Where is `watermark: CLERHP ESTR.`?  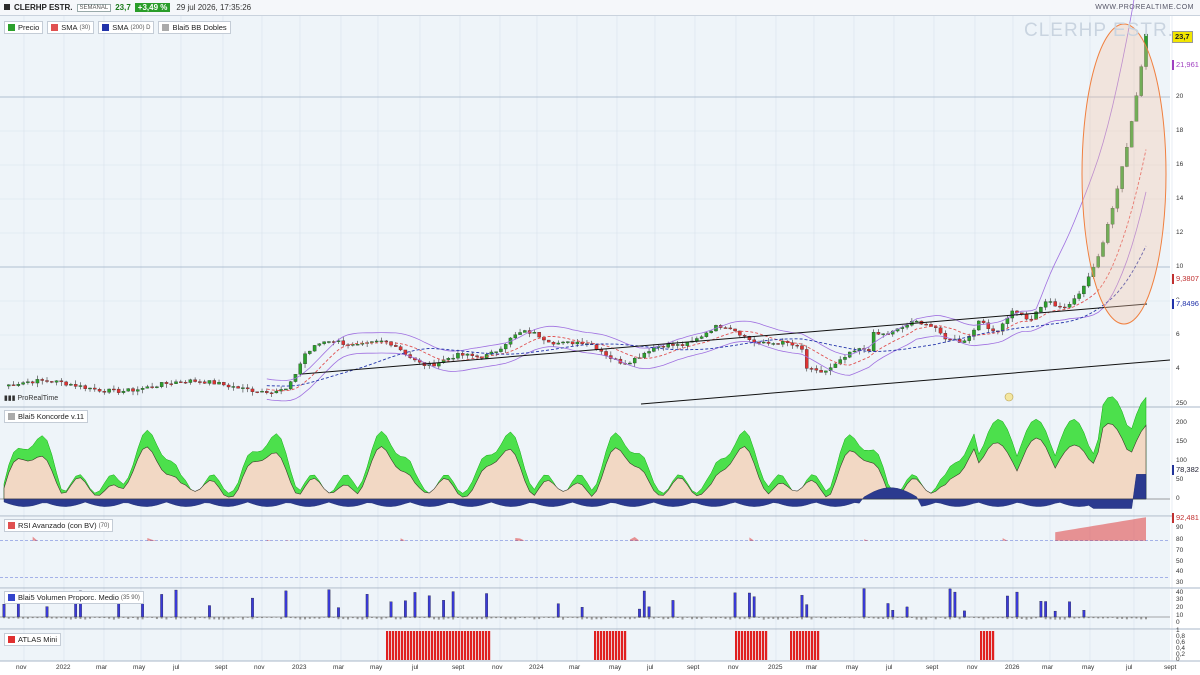 watermark: CLERHP ESTR. is located at coordinates (1099, 30).